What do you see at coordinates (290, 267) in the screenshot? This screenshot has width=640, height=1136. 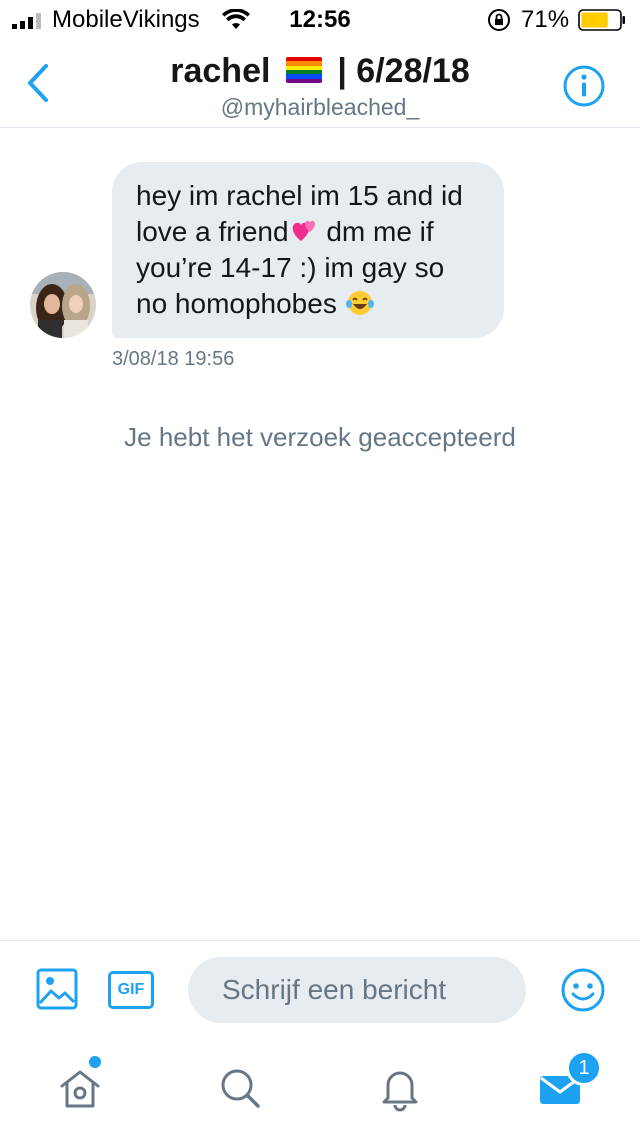 I see `message-line: you’re 14-17 :) im gay so` at bounding box center [290, 267].